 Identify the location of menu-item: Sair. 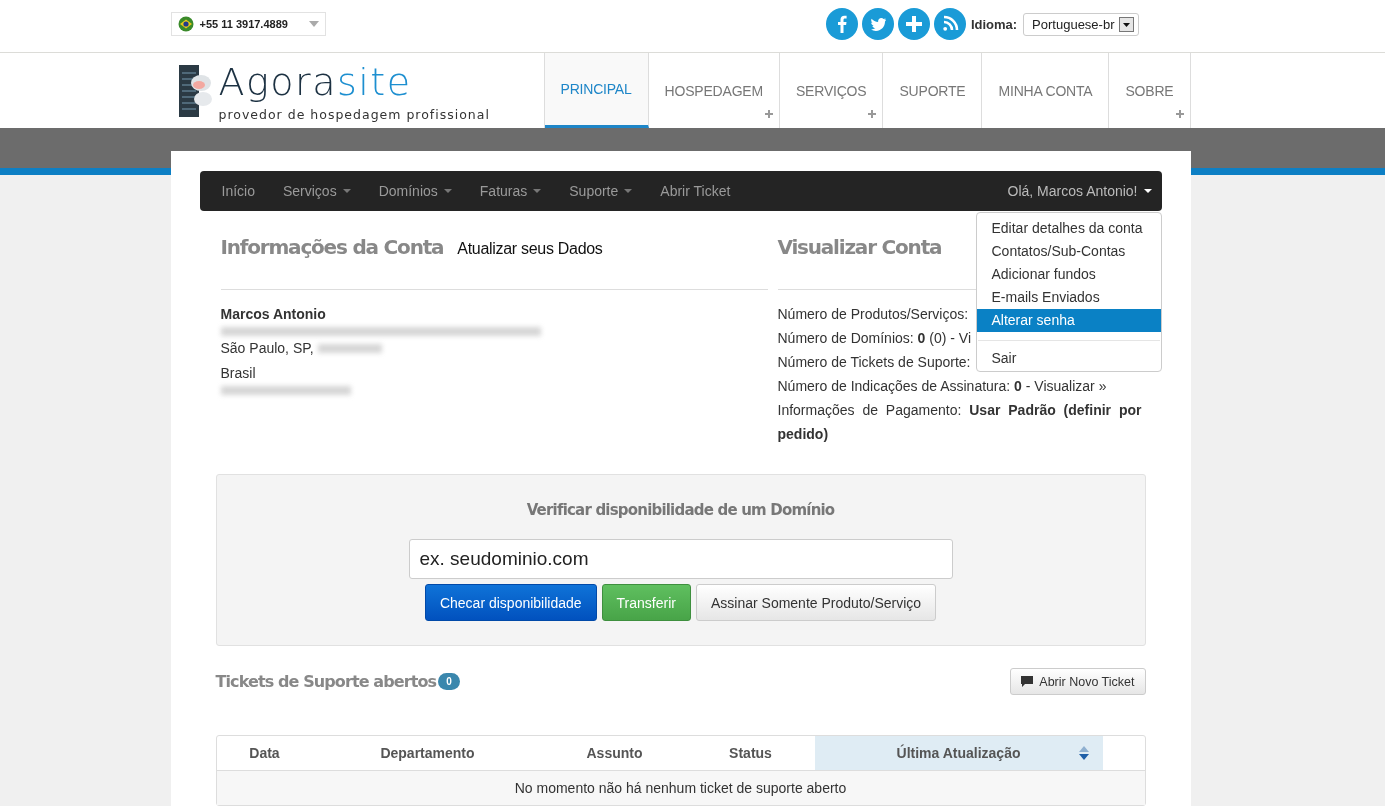
(1068, 358).